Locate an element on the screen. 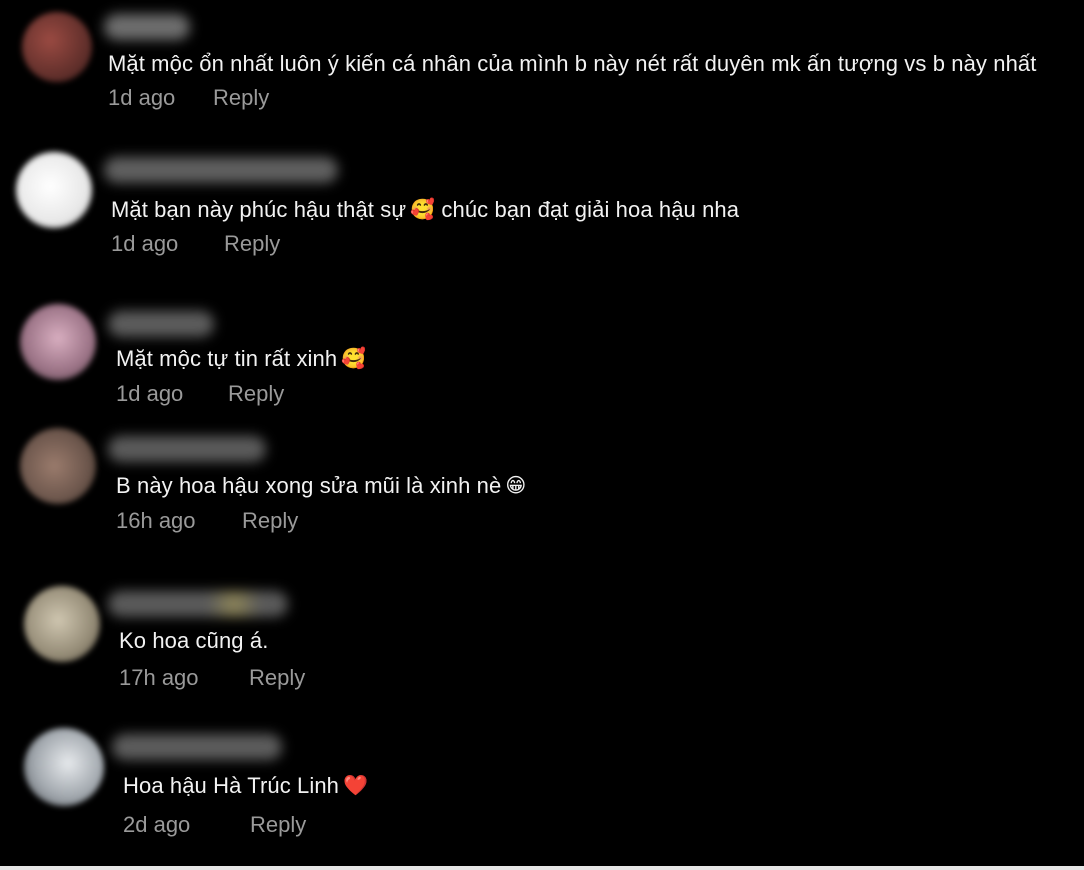  comment-text: B này hoa hậu xong sửa mũi là xinh nè 😁 is located at coordinates (321, 485).